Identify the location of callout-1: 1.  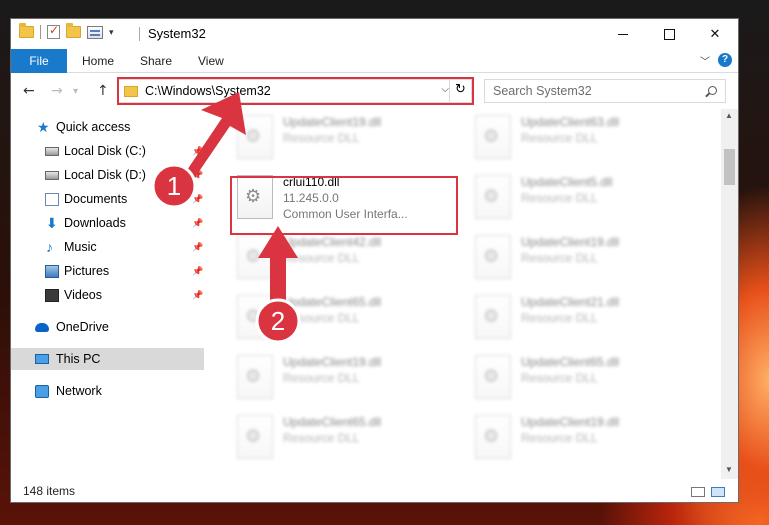
(198, 150).